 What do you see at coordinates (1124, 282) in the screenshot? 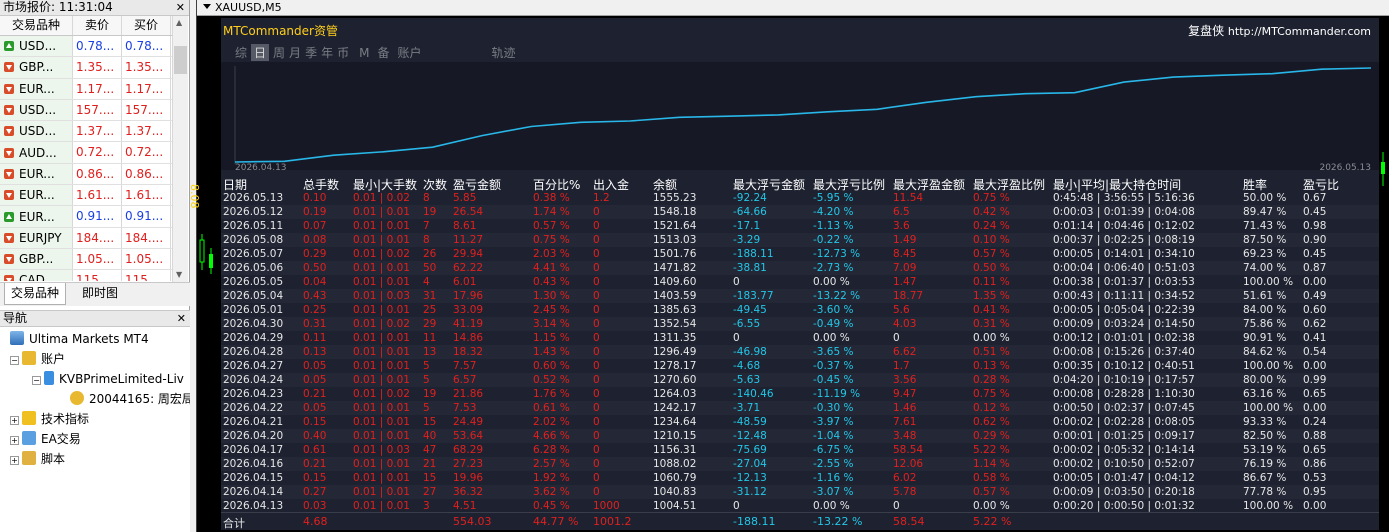
I see `table-cell: 0:00:38 | 0:01:37 | 0:03:53` at bounding box center [1124, 282].